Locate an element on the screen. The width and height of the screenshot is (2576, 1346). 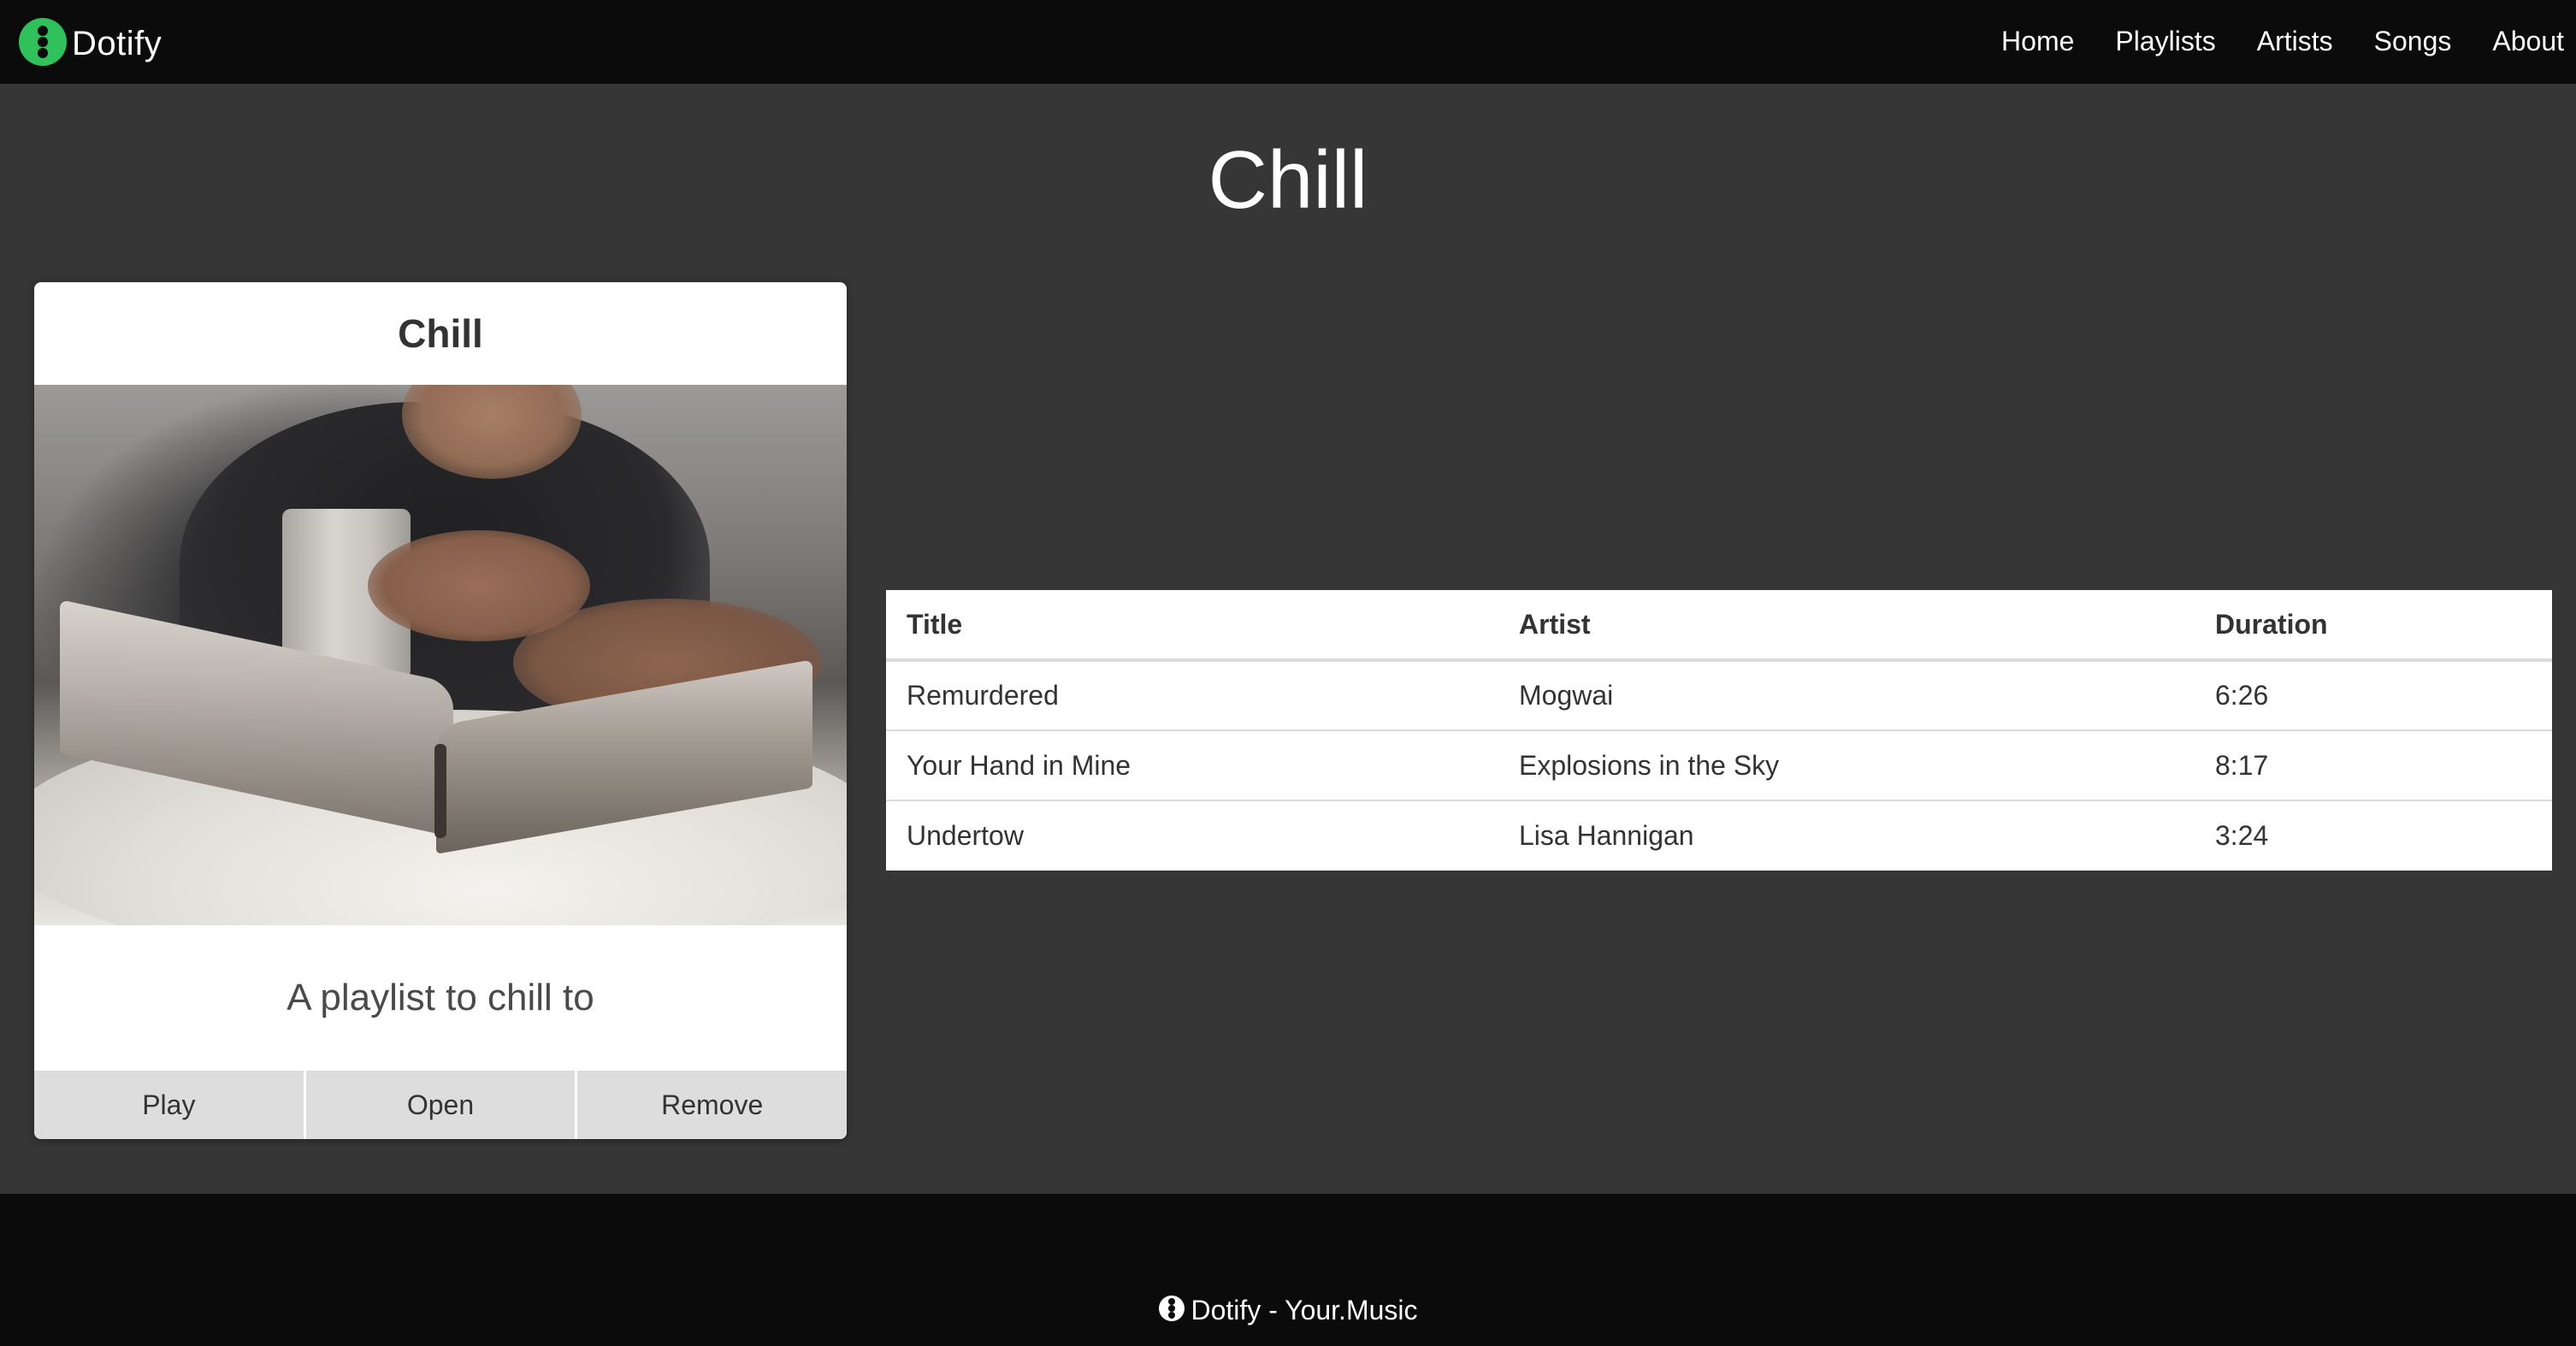
song-title-cell: Undertow is located at coordinates (1192, 835).